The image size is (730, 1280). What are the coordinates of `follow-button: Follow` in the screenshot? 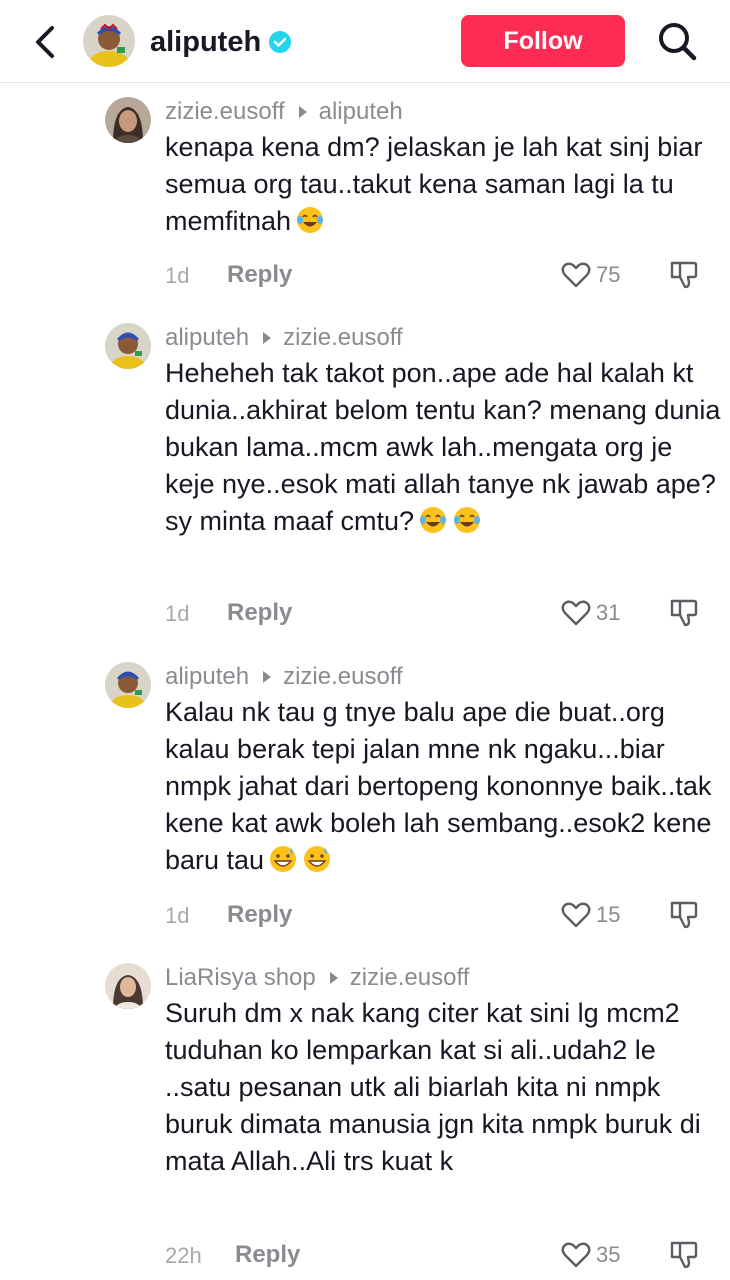 It's located at (543, 41).